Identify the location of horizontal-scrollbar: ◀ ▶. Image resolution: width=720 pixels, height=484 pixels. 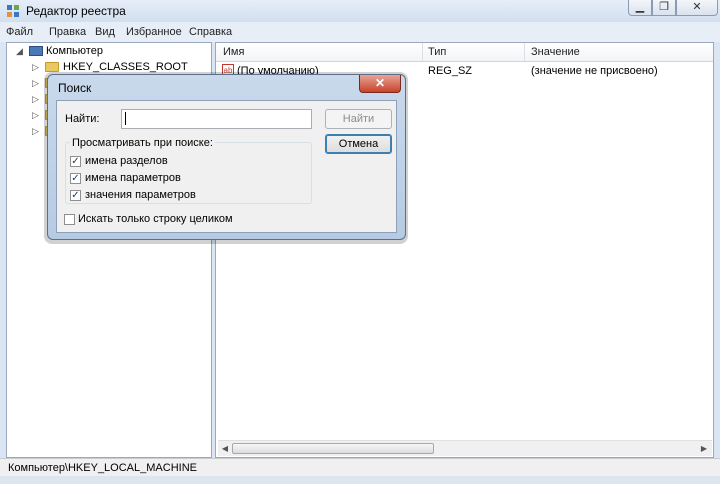
(465, 448).